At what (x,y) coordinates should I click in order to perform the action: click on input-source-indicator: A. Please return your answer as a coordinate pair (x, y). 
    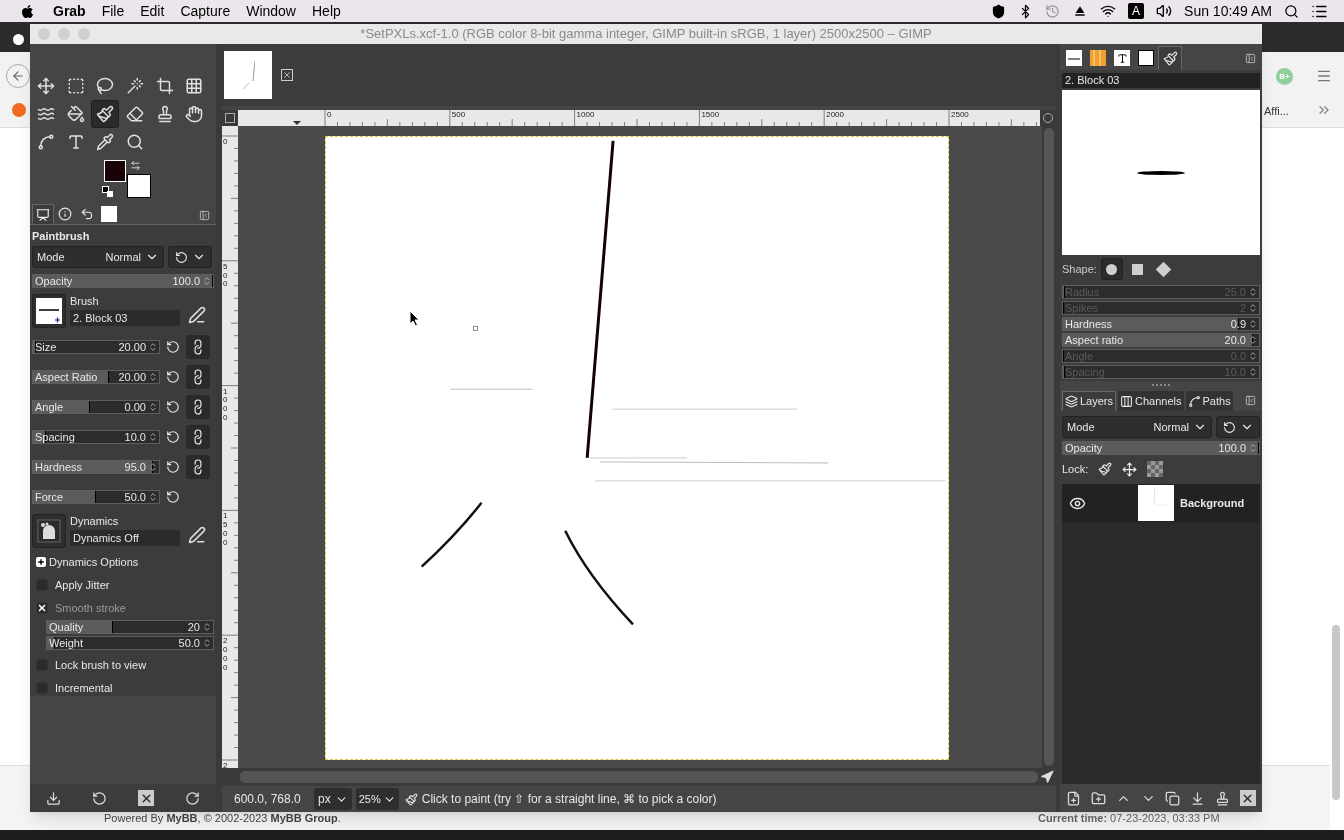
    Looking at the image, I should click on (1136, 11).